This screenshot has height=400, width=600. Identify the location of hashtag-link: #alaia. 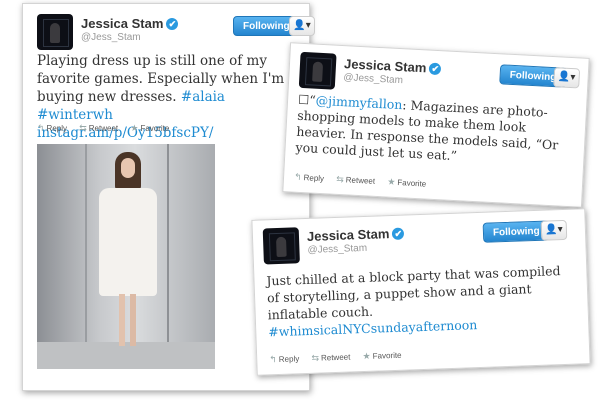
(203, 97).